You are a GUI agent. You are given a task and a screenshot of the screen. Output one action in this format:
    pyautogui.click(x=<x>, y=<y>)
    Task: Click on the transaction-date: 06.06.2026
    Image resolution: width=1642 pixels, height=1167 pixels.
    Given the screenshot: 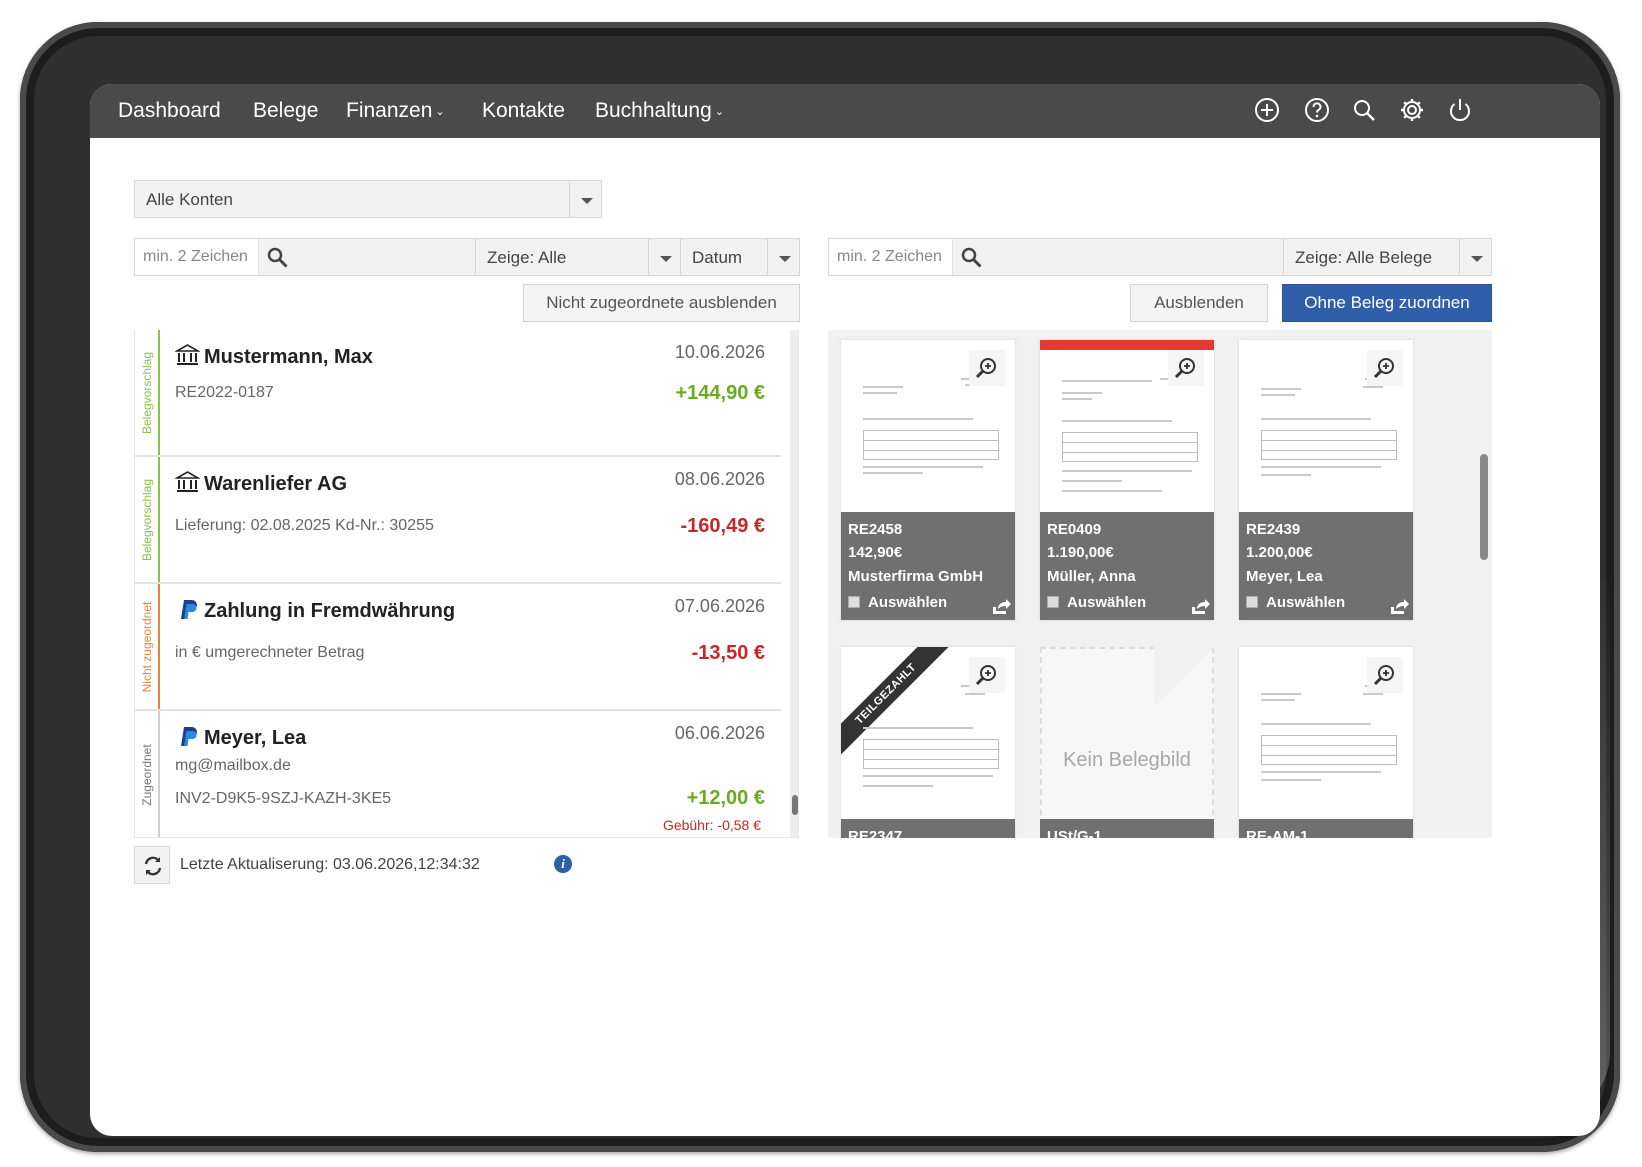 What is the action you would take?
    pyautogui.click(x=719, y=733)
    